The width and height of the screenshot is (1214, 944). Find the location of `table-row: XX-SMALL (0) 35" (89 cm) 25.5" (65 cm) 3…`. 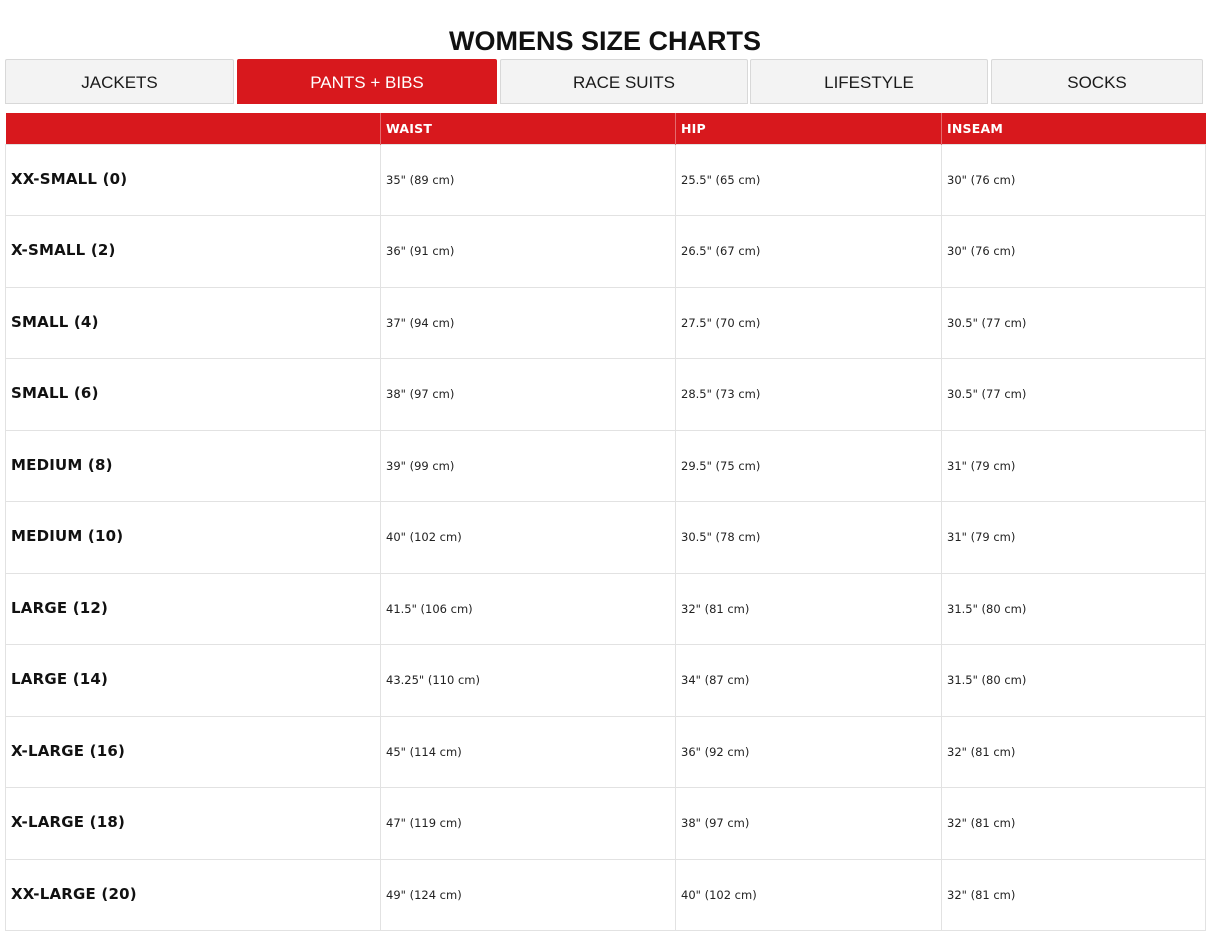

table-row: XX-SMALL (0) 35" (89 cm) 25.5" (65 cm) 3… is located at coordinates (605, 179).